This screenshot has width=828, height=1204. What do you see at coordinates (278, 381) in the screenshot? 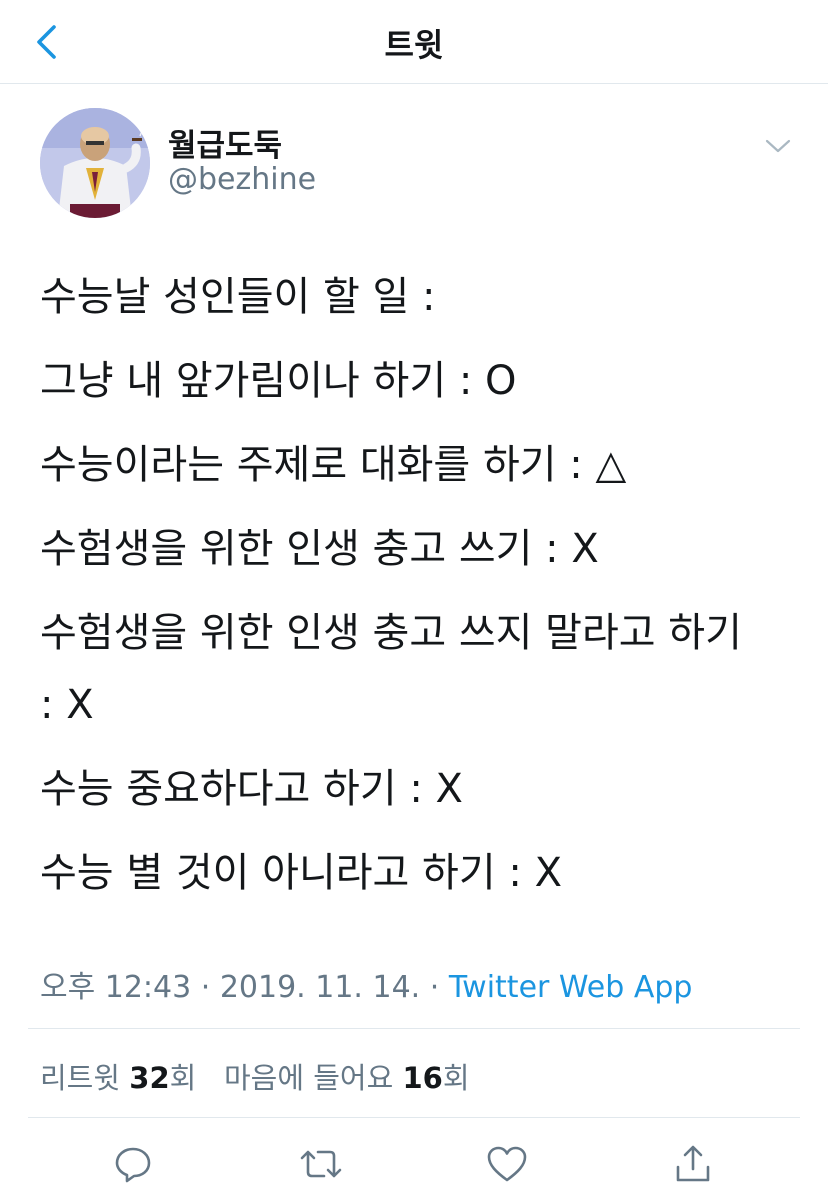
I see `tweet-line: 그냥 내 앞가림이나 하기 : O` at bounding box center [278, 381].